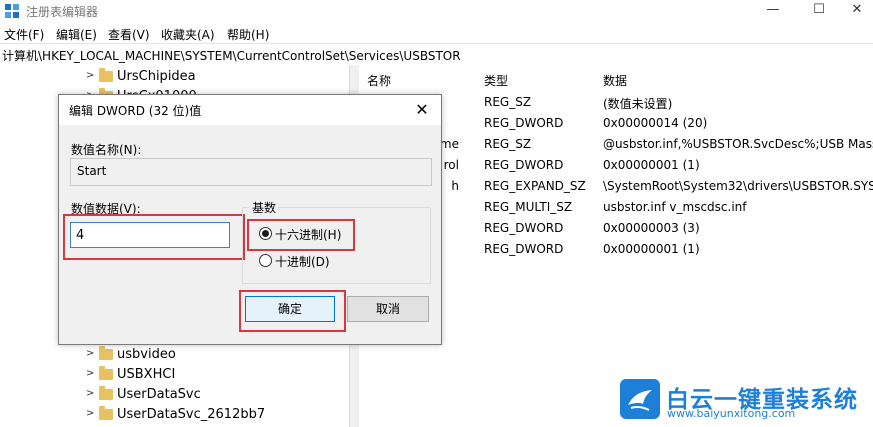  I want to click on tree-item-label: UserDataSvc, so click(159, 394).